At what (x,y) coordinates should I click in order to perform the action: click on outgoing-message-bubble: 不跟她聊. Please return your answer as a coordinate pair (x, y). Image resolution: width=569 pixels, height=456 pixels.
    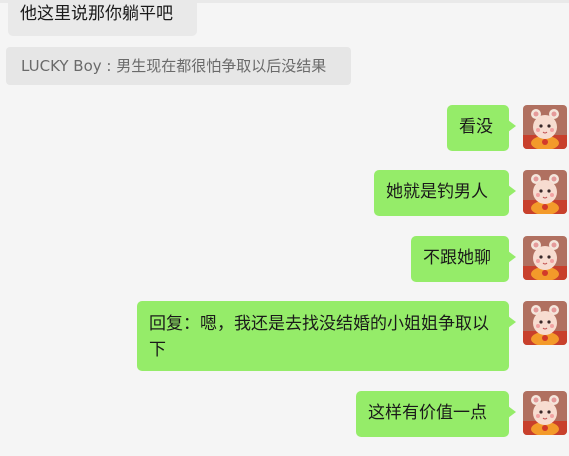
    Looking at the image, I should click on (463, 259).